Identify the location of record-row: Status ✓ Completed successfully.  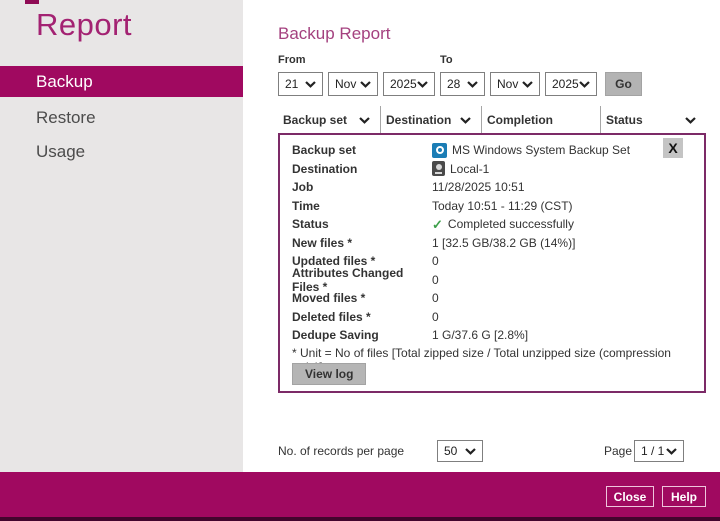
(492, 224).